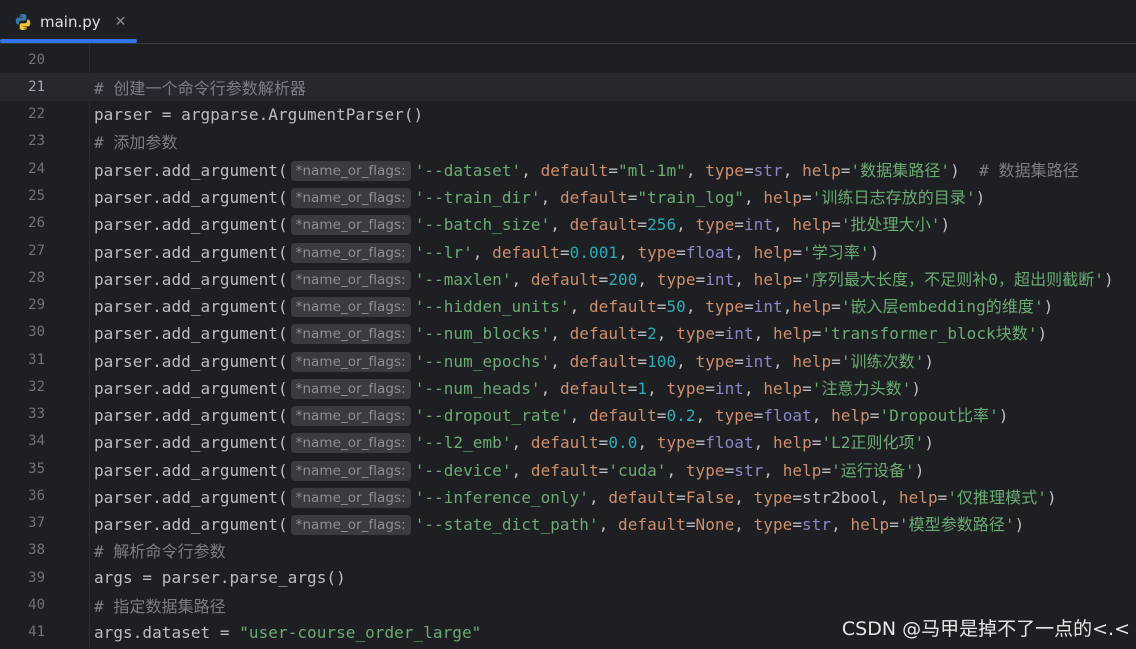  Describe the element at coordinates (36, 441) in the screenshot. I see `line-number: 34` at that location.